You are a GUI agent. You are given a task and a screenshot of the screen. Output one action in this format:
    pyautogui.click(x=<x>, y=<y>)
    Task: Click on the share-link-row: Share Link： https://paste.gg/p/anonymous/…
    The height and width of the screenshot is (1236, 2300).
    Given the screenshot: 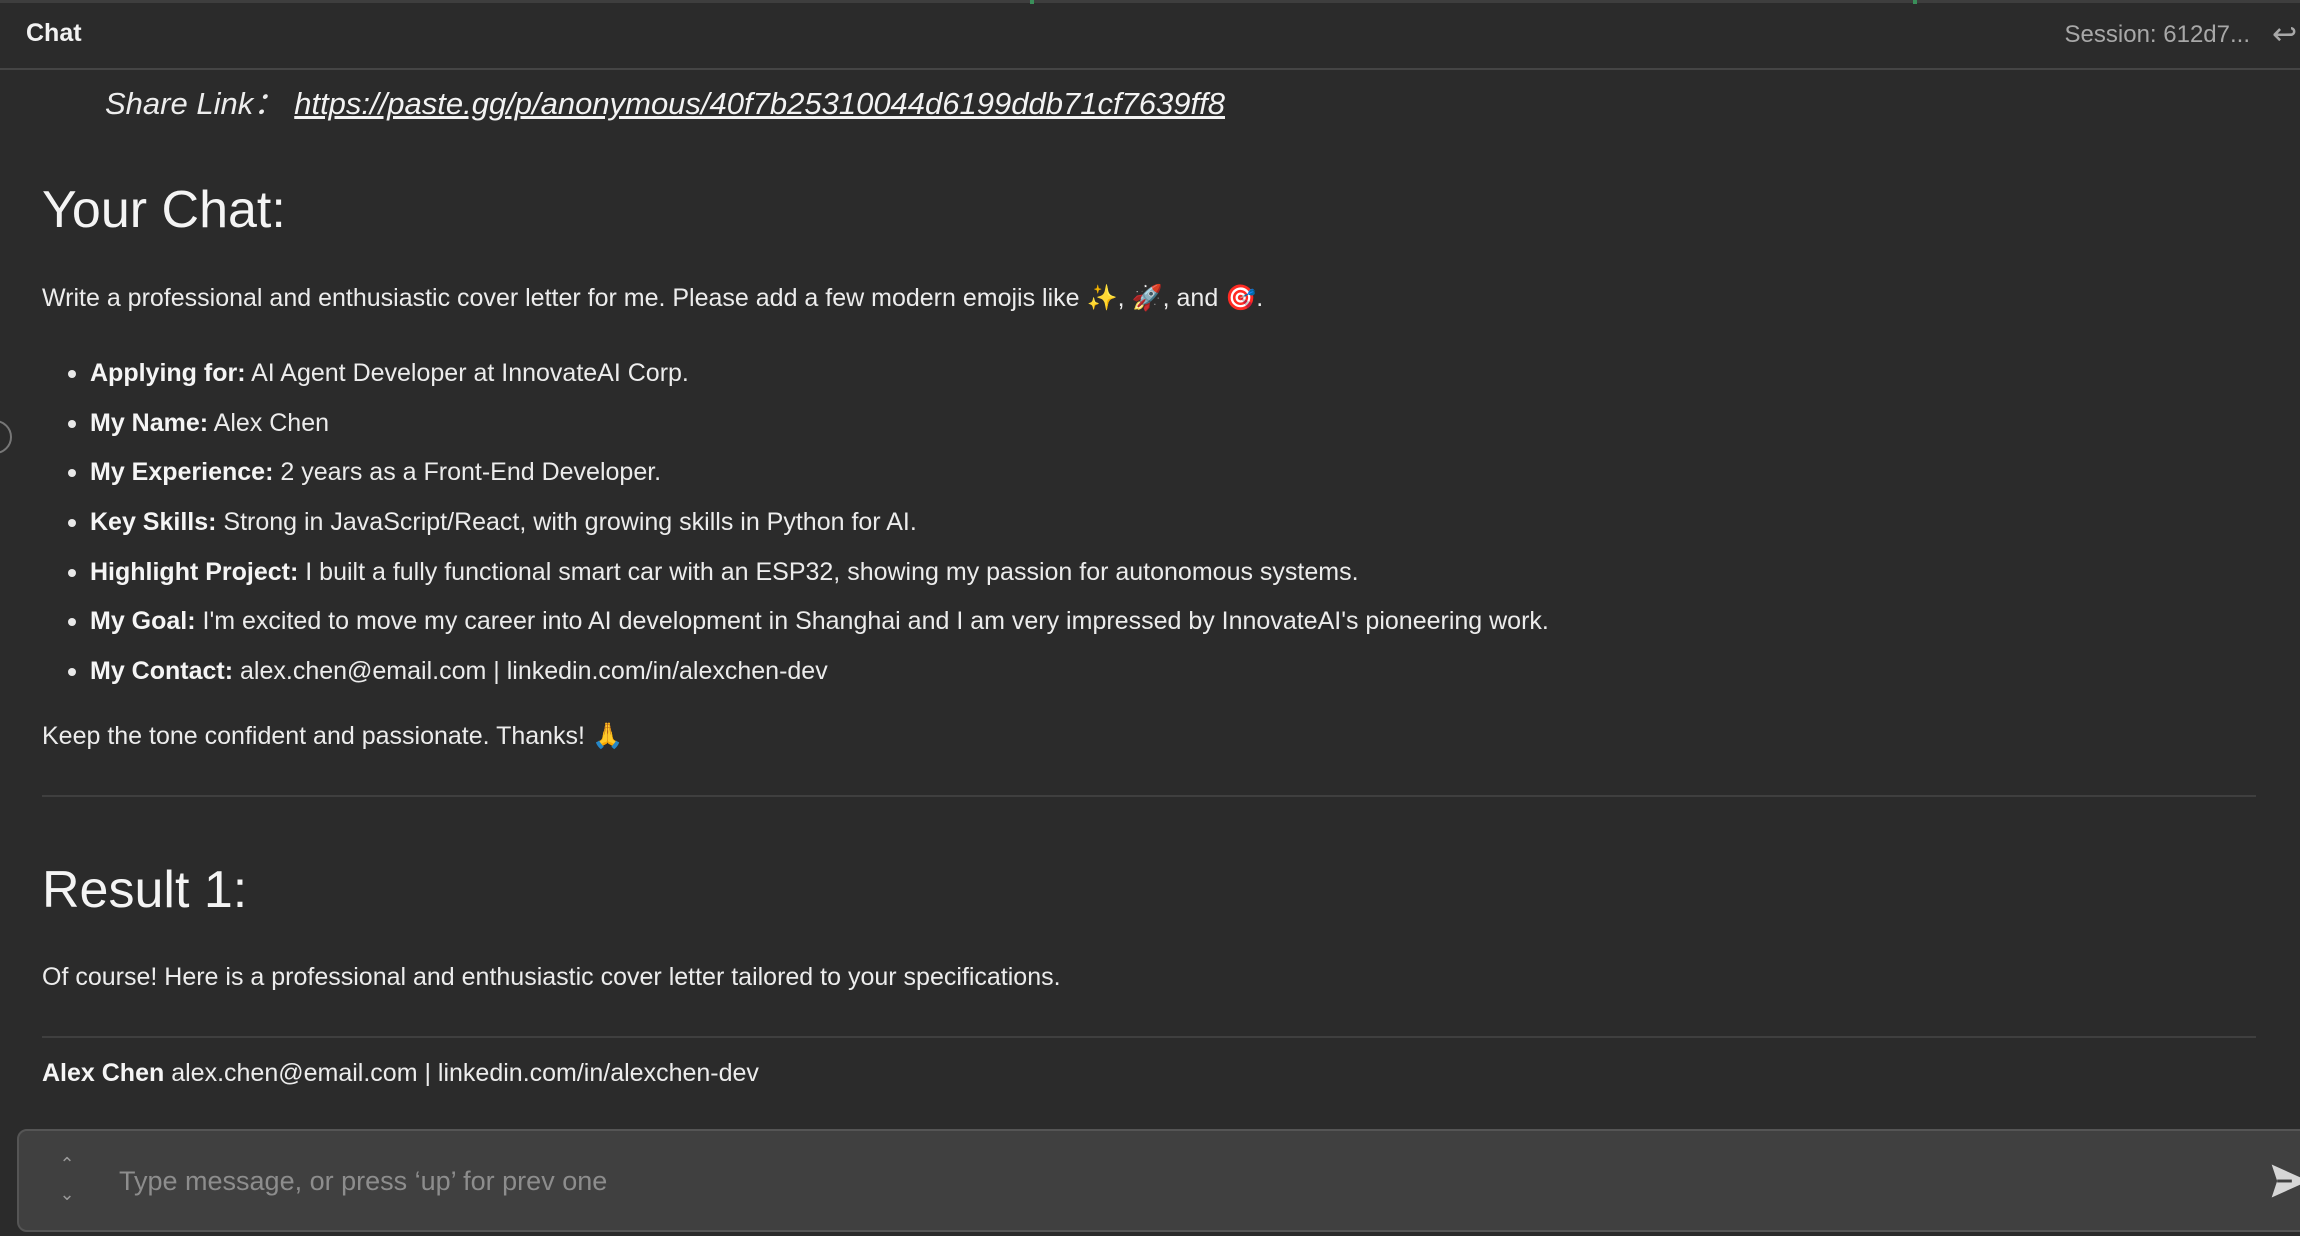 What is the action you would take?
    pyautogui.click(x=665, y=100)
    